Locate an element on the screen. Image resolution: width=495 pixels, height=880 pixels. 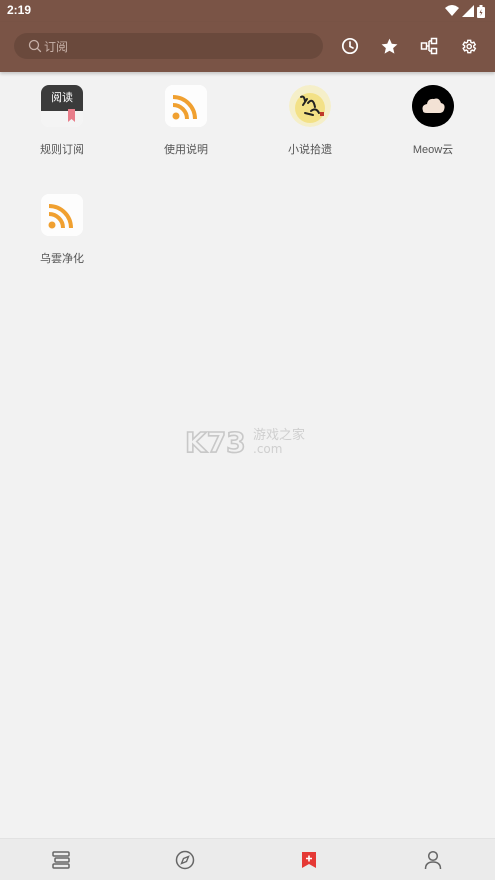
status-time: 2:19 is located at coordinates (19, 10).